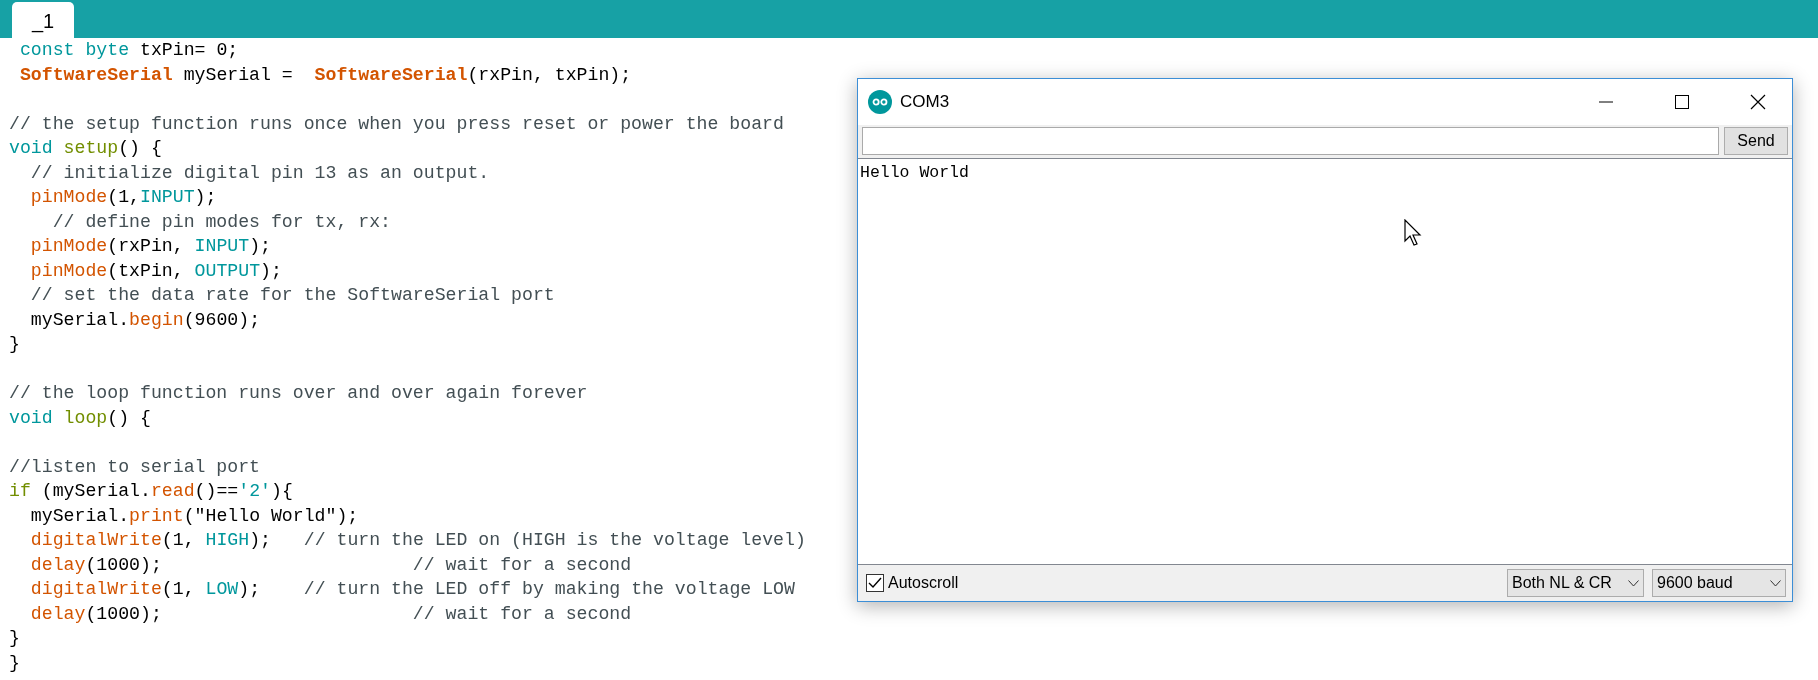 The image size is (1818, 680). What do you see at coordinates (1756, 141) in the screenshot?
I see `send-button: Send` at bounding box center [1756, 141].